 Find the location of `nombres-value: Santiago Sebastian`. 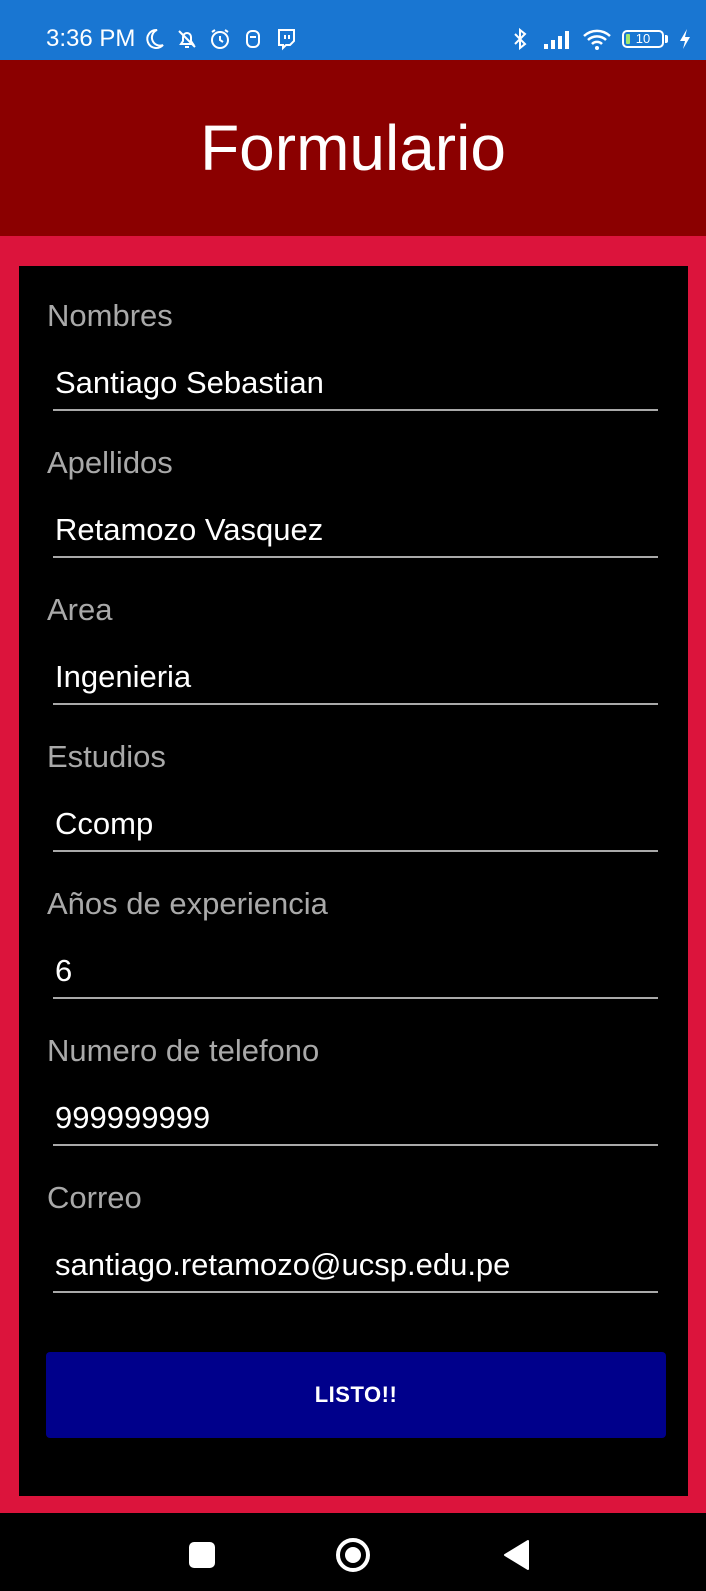

nombres-value: Santiago Sebastian is located at coordinates (189, 382).